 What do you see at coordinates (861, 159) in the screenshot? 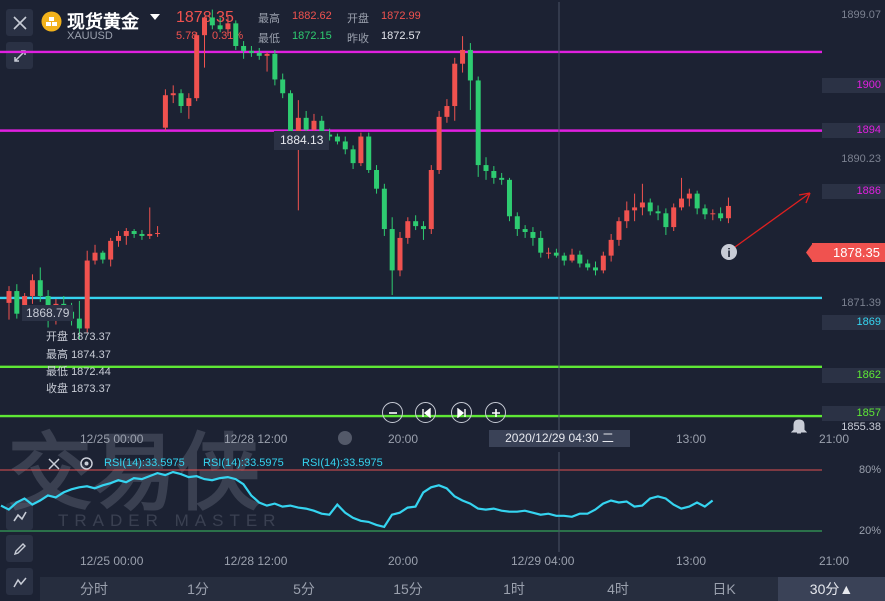
I see `y-axis-mid: 1890.23` at bounding box center [861, 159].